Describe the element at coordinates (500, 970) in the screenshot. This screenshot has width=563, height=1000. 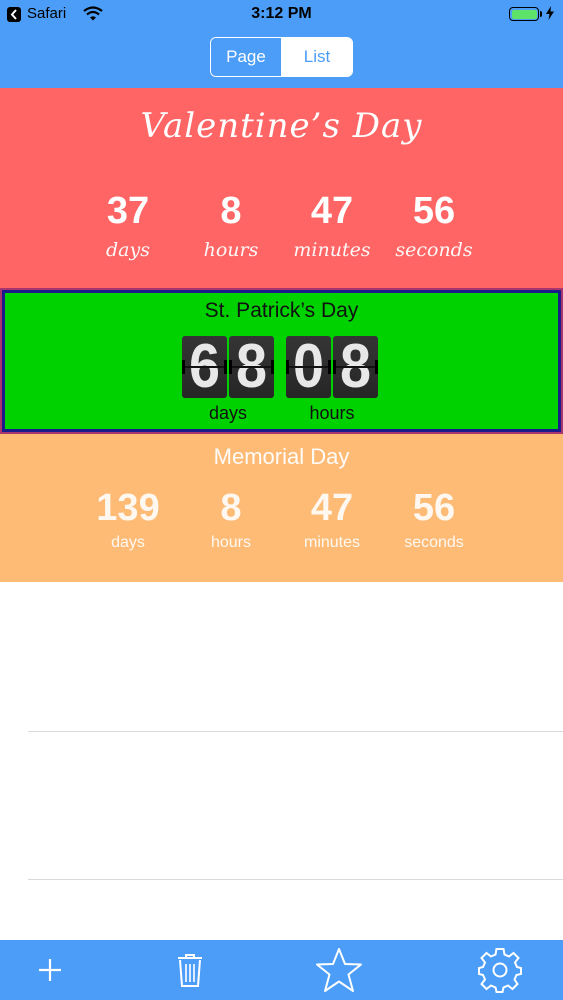
I see `gear-icon` at that location.